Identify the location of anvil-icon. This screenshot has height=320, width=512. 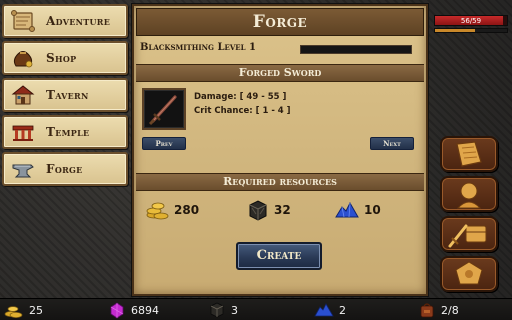
(23, 169).